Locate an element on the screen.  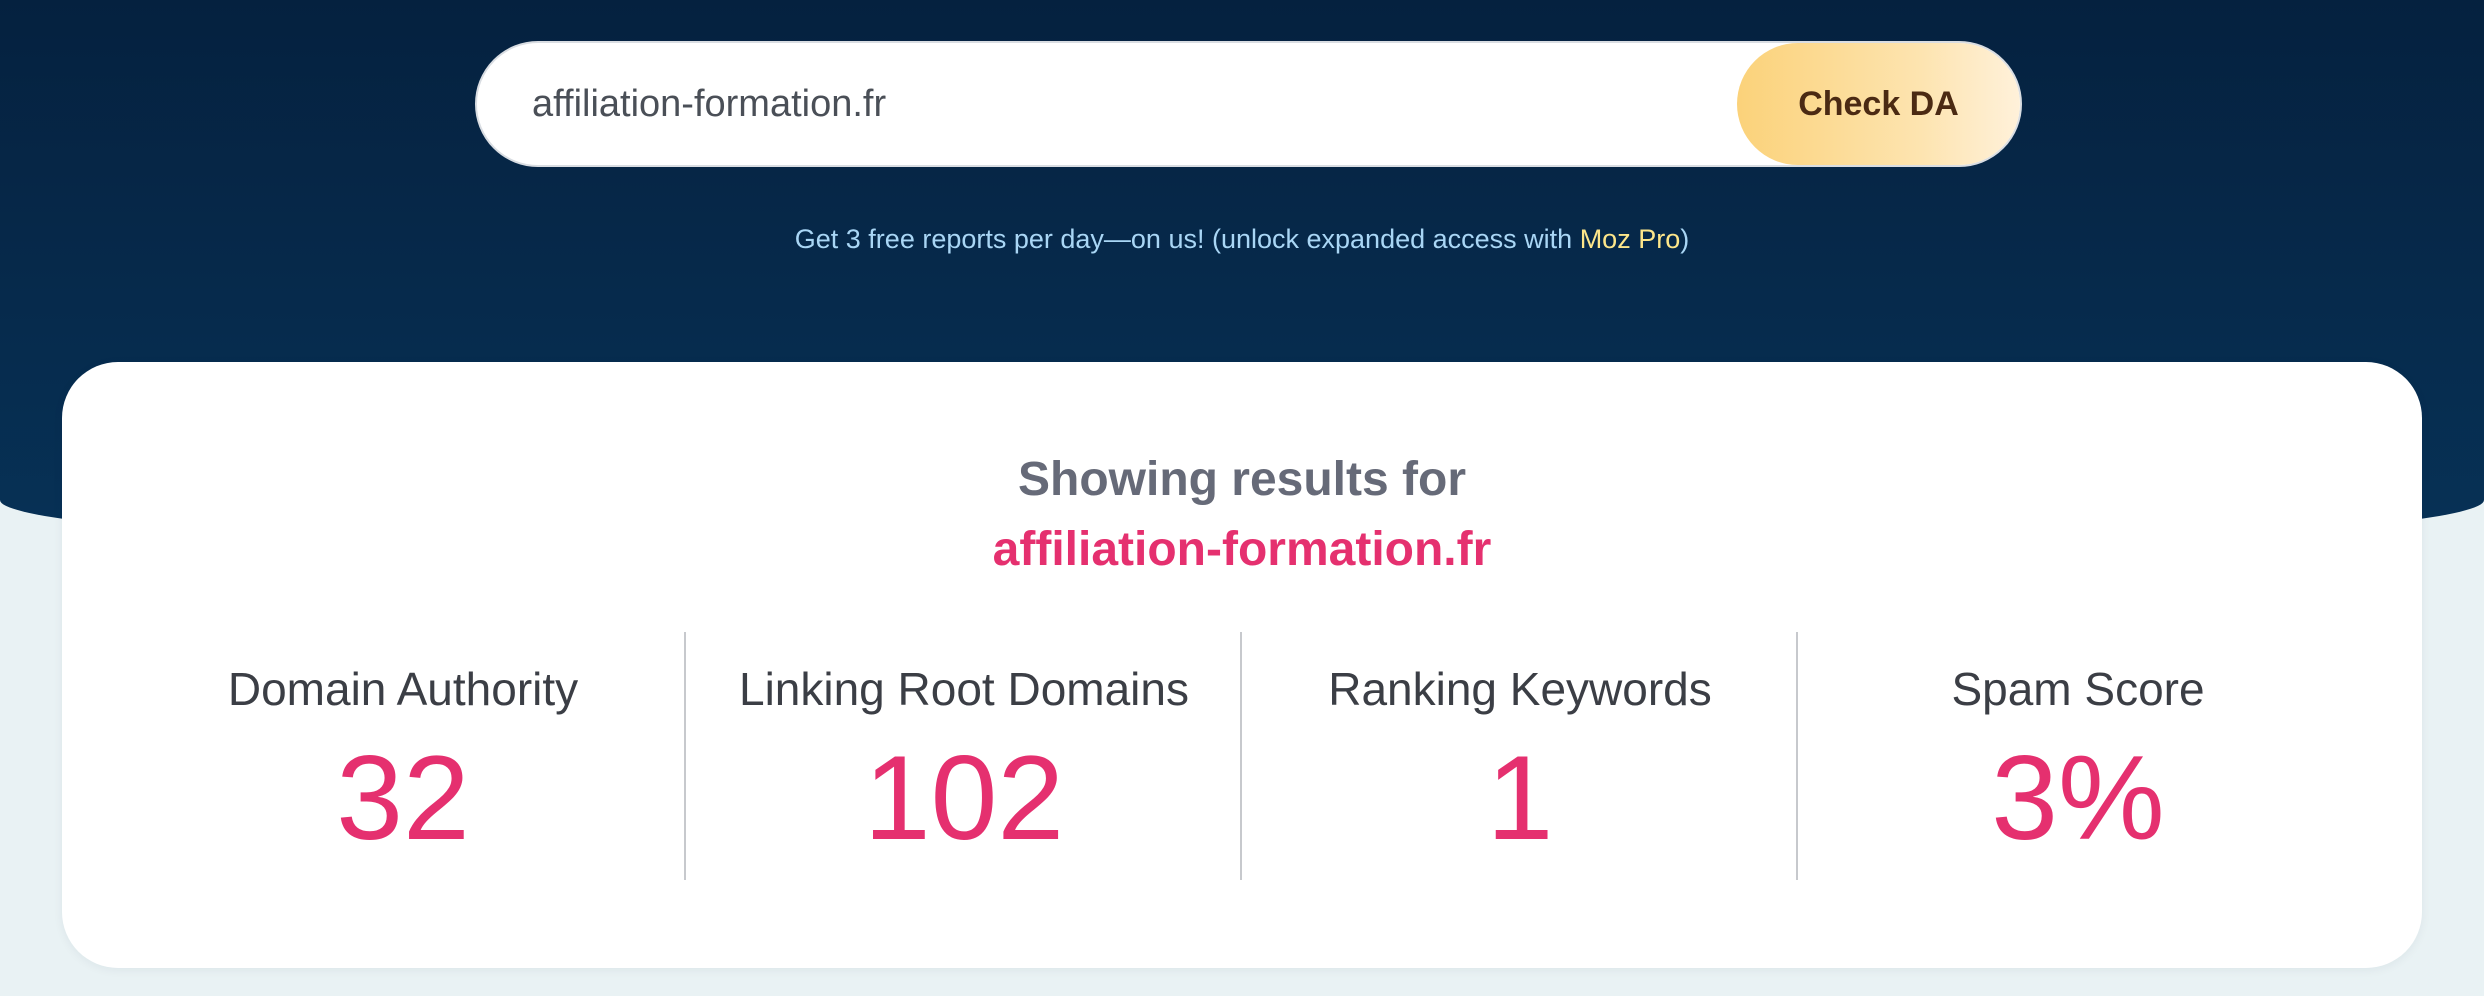
metric-label: Domain Authority is located at coordinates (403, 689).